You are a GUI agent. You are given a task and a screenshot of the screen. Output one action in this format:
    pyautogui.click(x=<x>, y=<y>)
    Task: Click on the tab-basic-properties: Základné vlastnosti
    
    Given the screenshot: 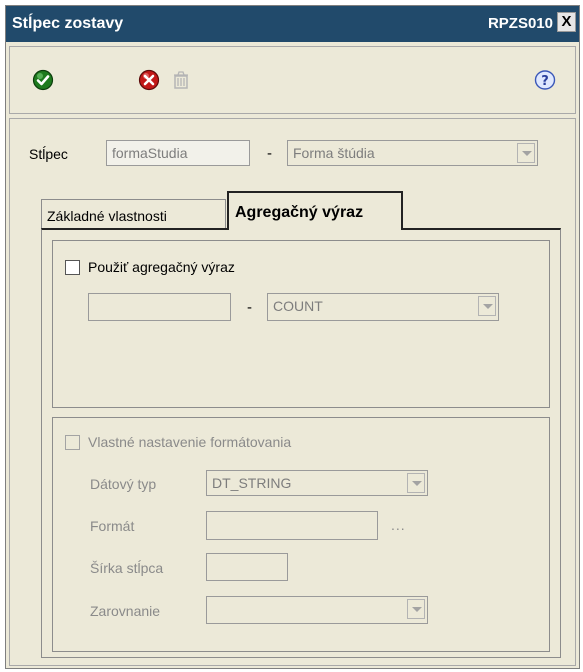 What is the action you would take?
    pyautogui.click(x=133, y=214)
    